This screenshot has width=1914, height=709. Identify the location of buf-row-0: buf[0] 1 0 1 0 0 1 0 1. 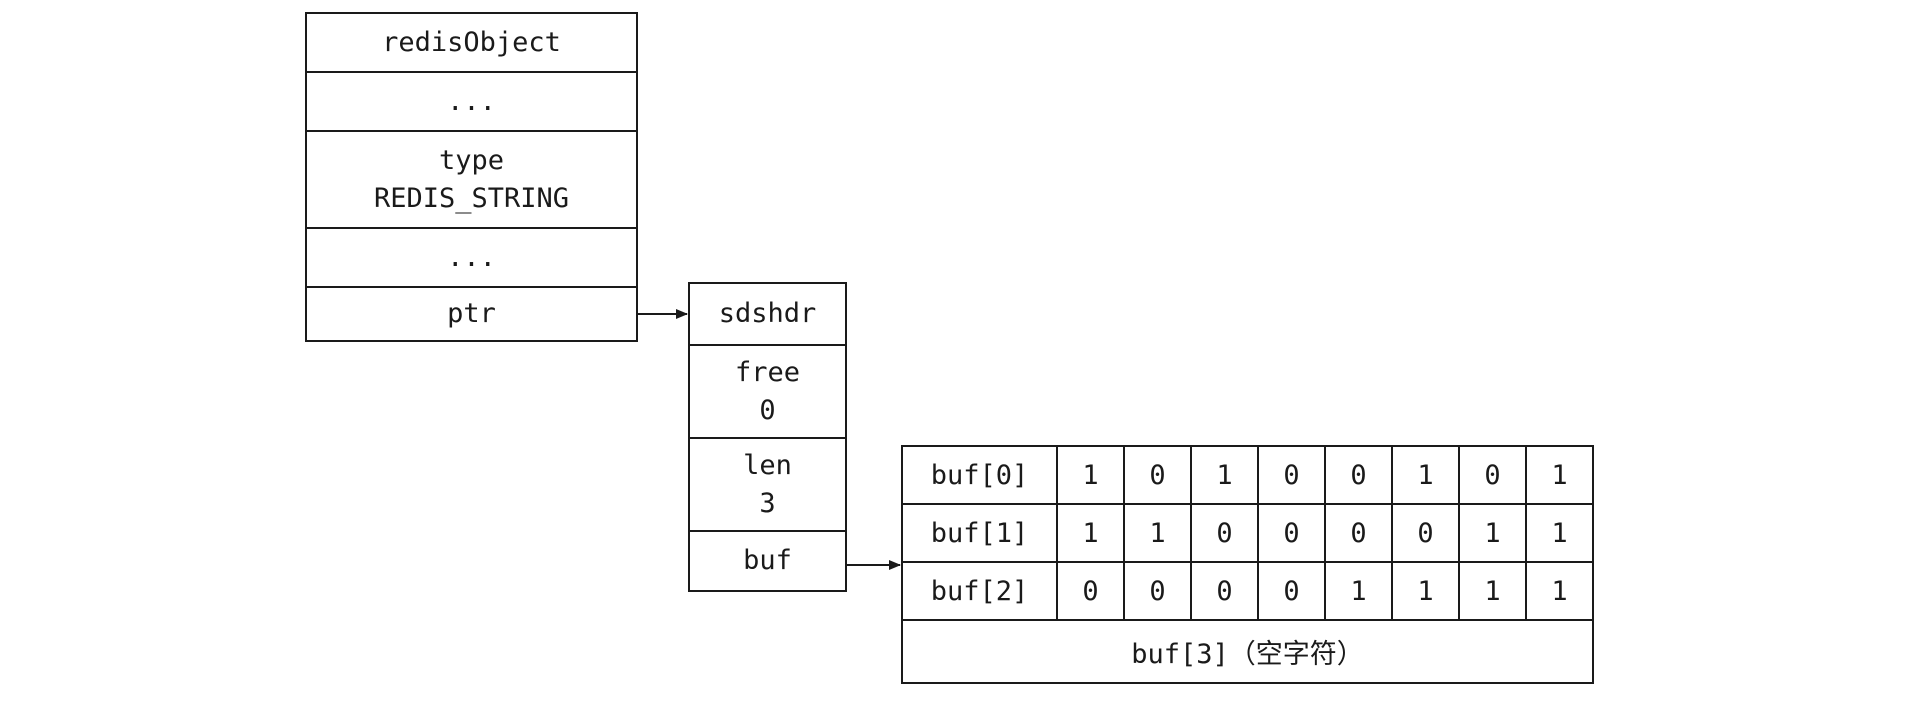
(1247, 475).